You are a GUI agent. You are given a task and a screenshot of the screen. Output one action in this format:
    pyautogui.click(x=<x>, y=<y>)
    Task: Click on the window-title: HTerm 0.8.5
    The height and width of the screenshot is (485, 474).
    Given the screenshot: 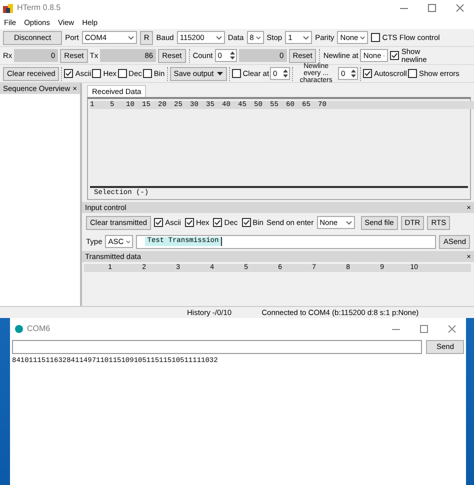 What is the action you would take?
    pyautogui.click(x=39, y=8)
    